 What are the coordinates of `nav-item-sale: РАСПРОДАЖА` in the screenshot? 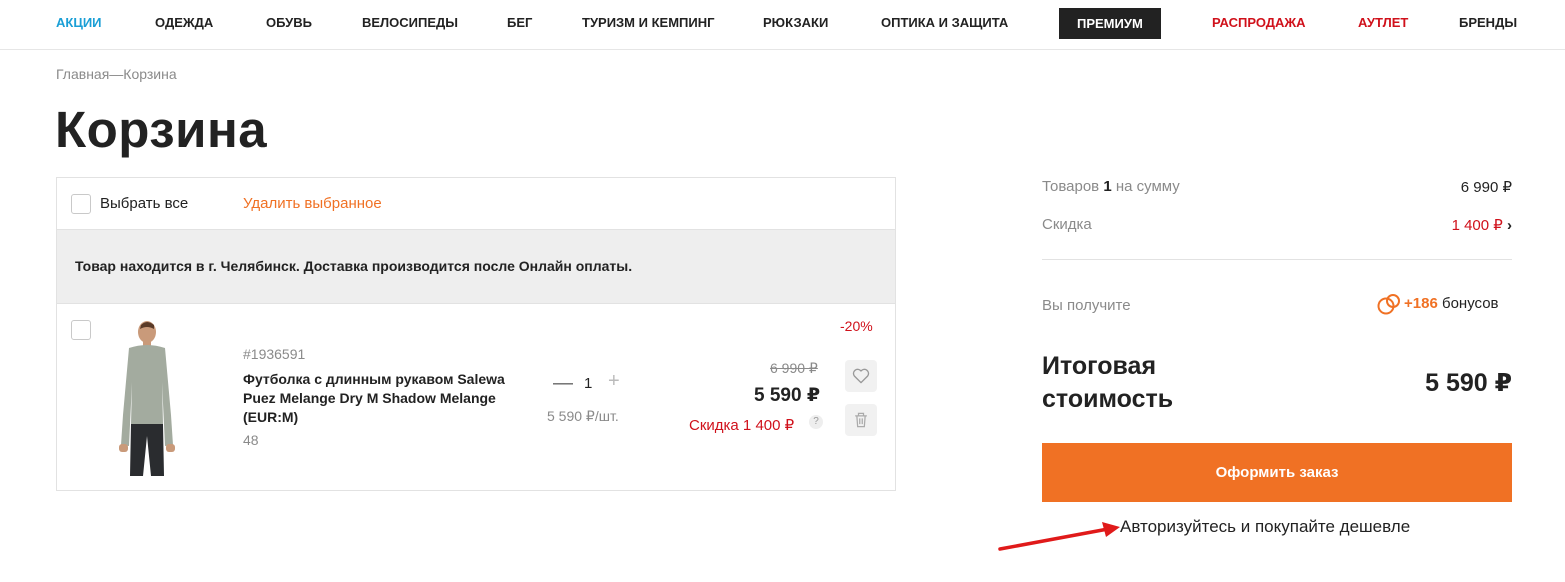 It's located at (1259, 23).